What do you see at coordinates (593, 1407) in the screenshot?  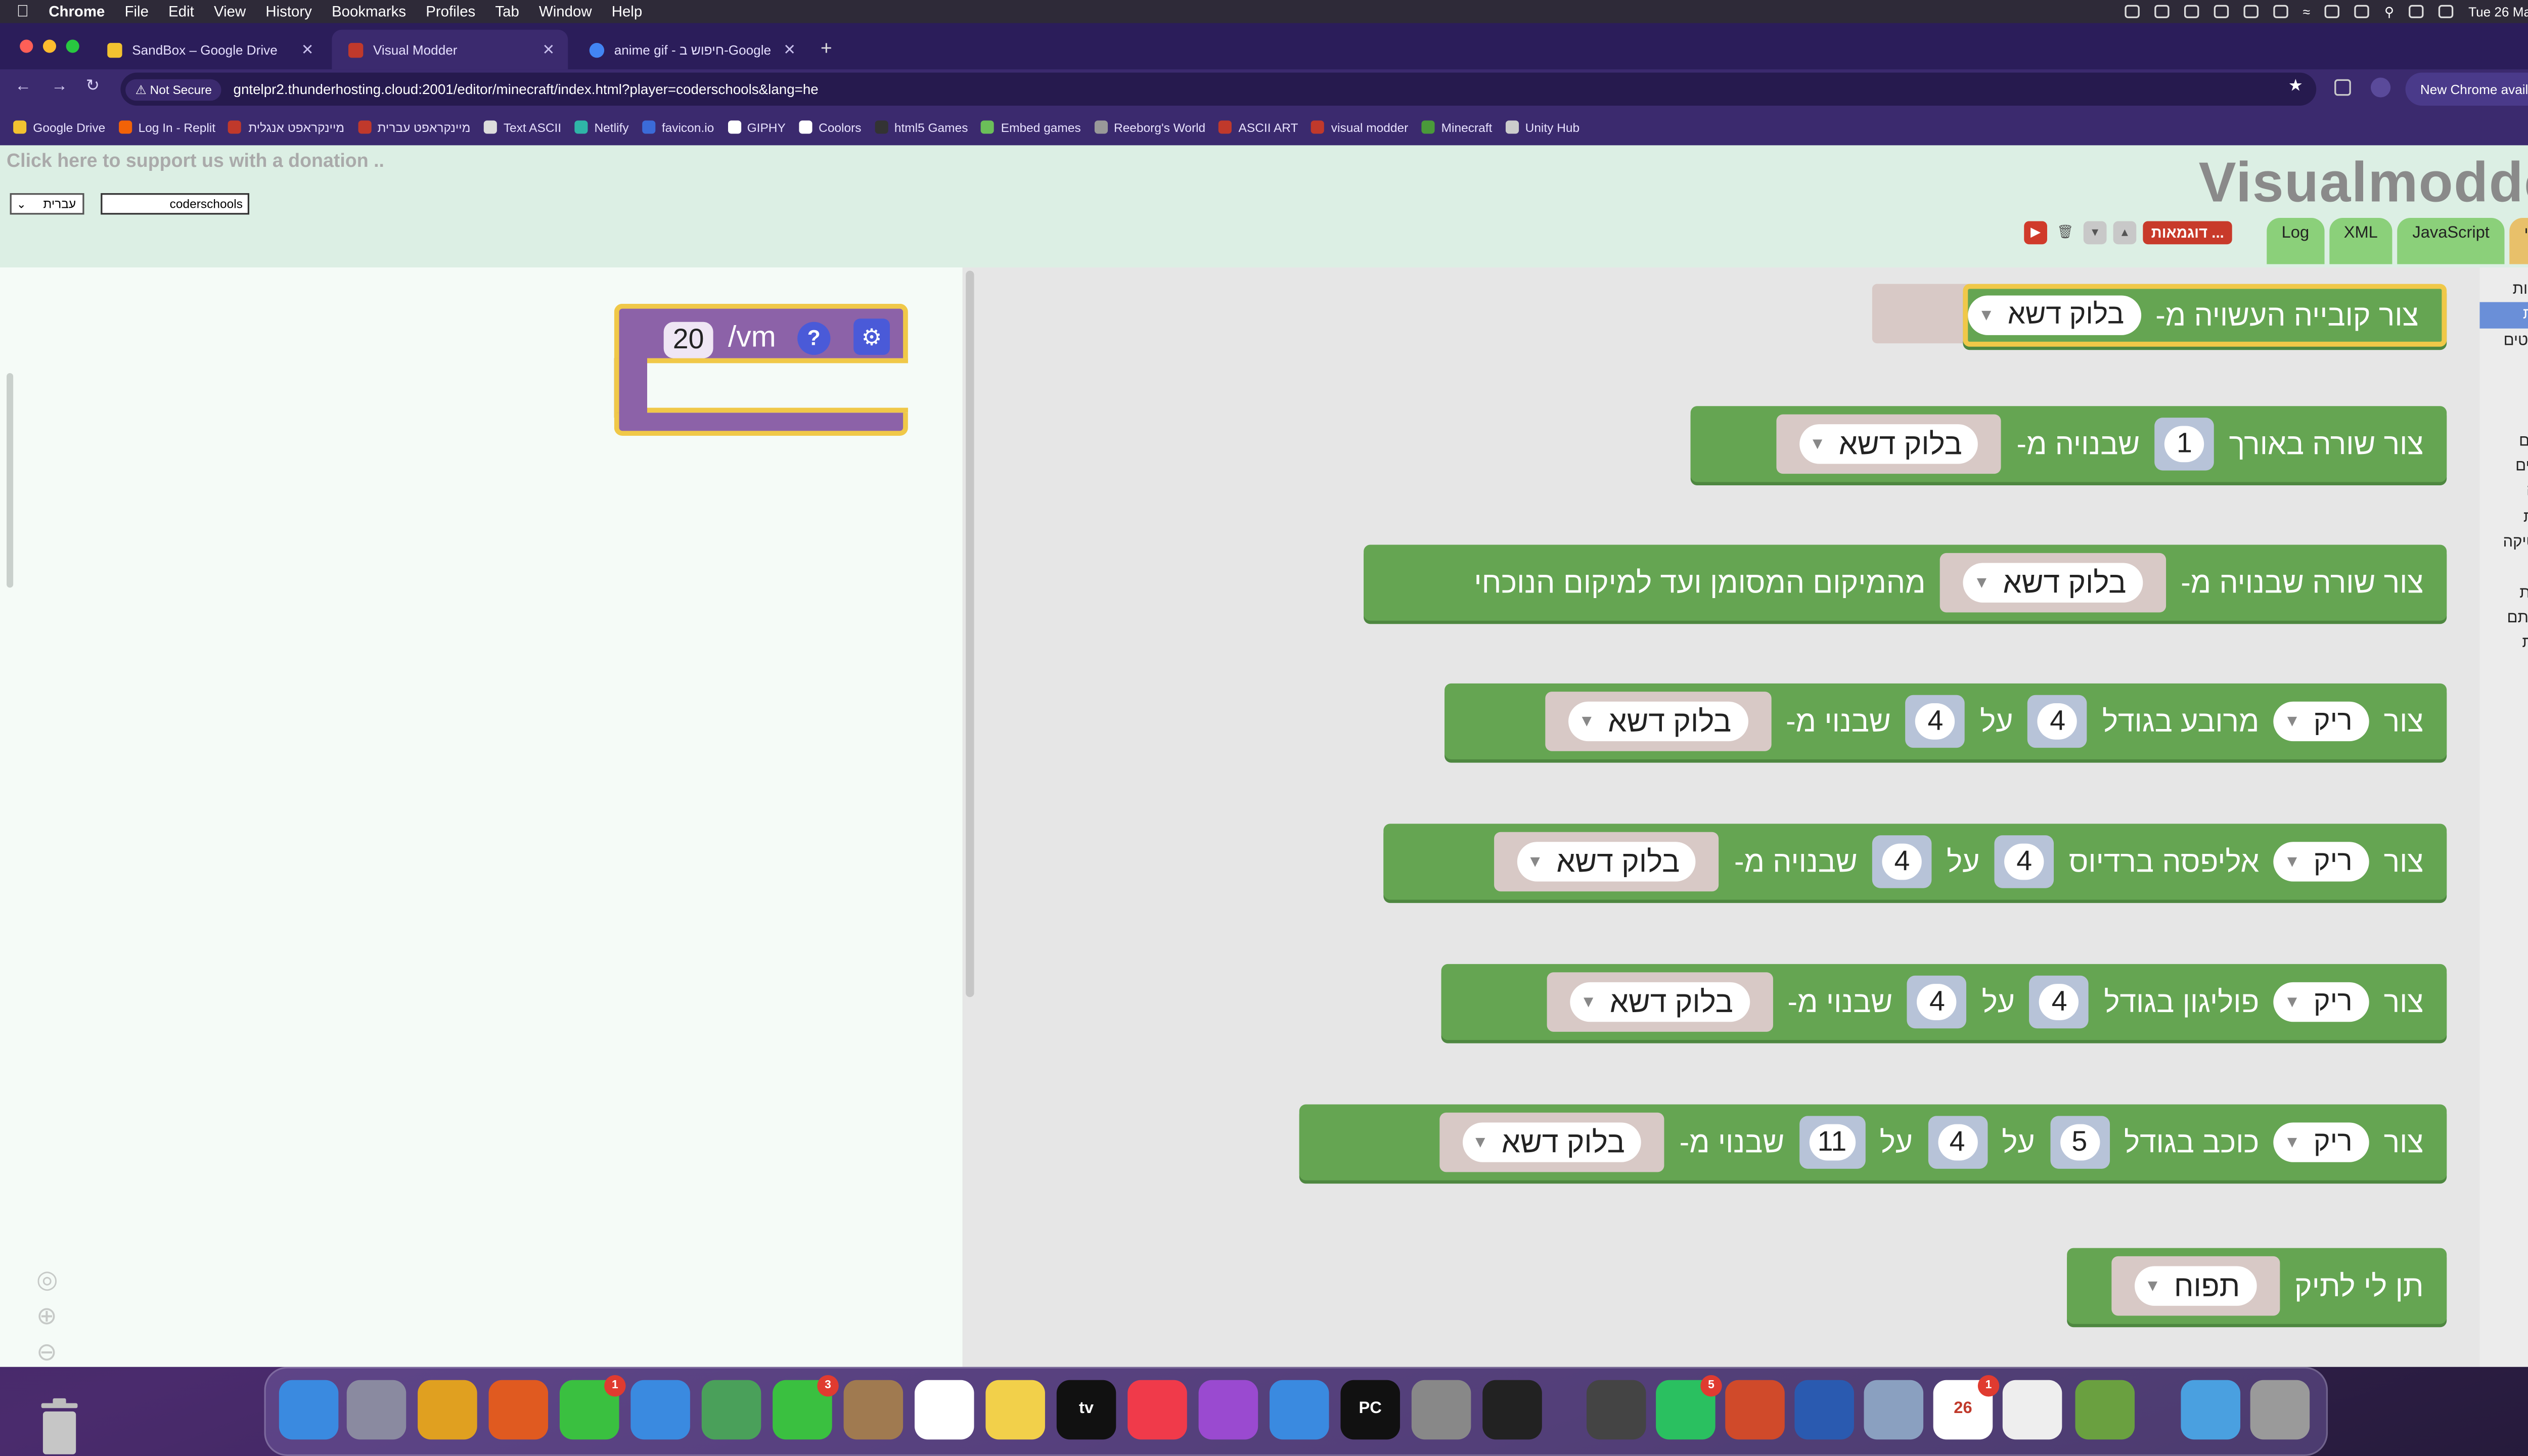 I see `dock-app-messages: 1` at bounding box center [593, 1407].